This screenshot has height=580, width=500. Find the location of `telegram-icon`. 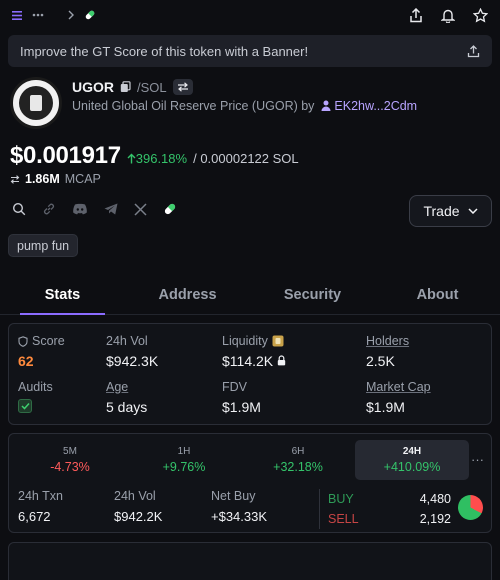

telegram-icon is located at coordinates (111, 209).